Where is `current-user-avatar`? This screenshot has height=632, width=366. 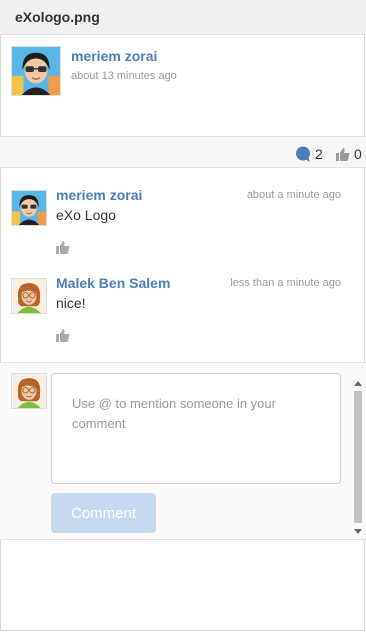 current-user-avatar is located at coordinates (29, 391).